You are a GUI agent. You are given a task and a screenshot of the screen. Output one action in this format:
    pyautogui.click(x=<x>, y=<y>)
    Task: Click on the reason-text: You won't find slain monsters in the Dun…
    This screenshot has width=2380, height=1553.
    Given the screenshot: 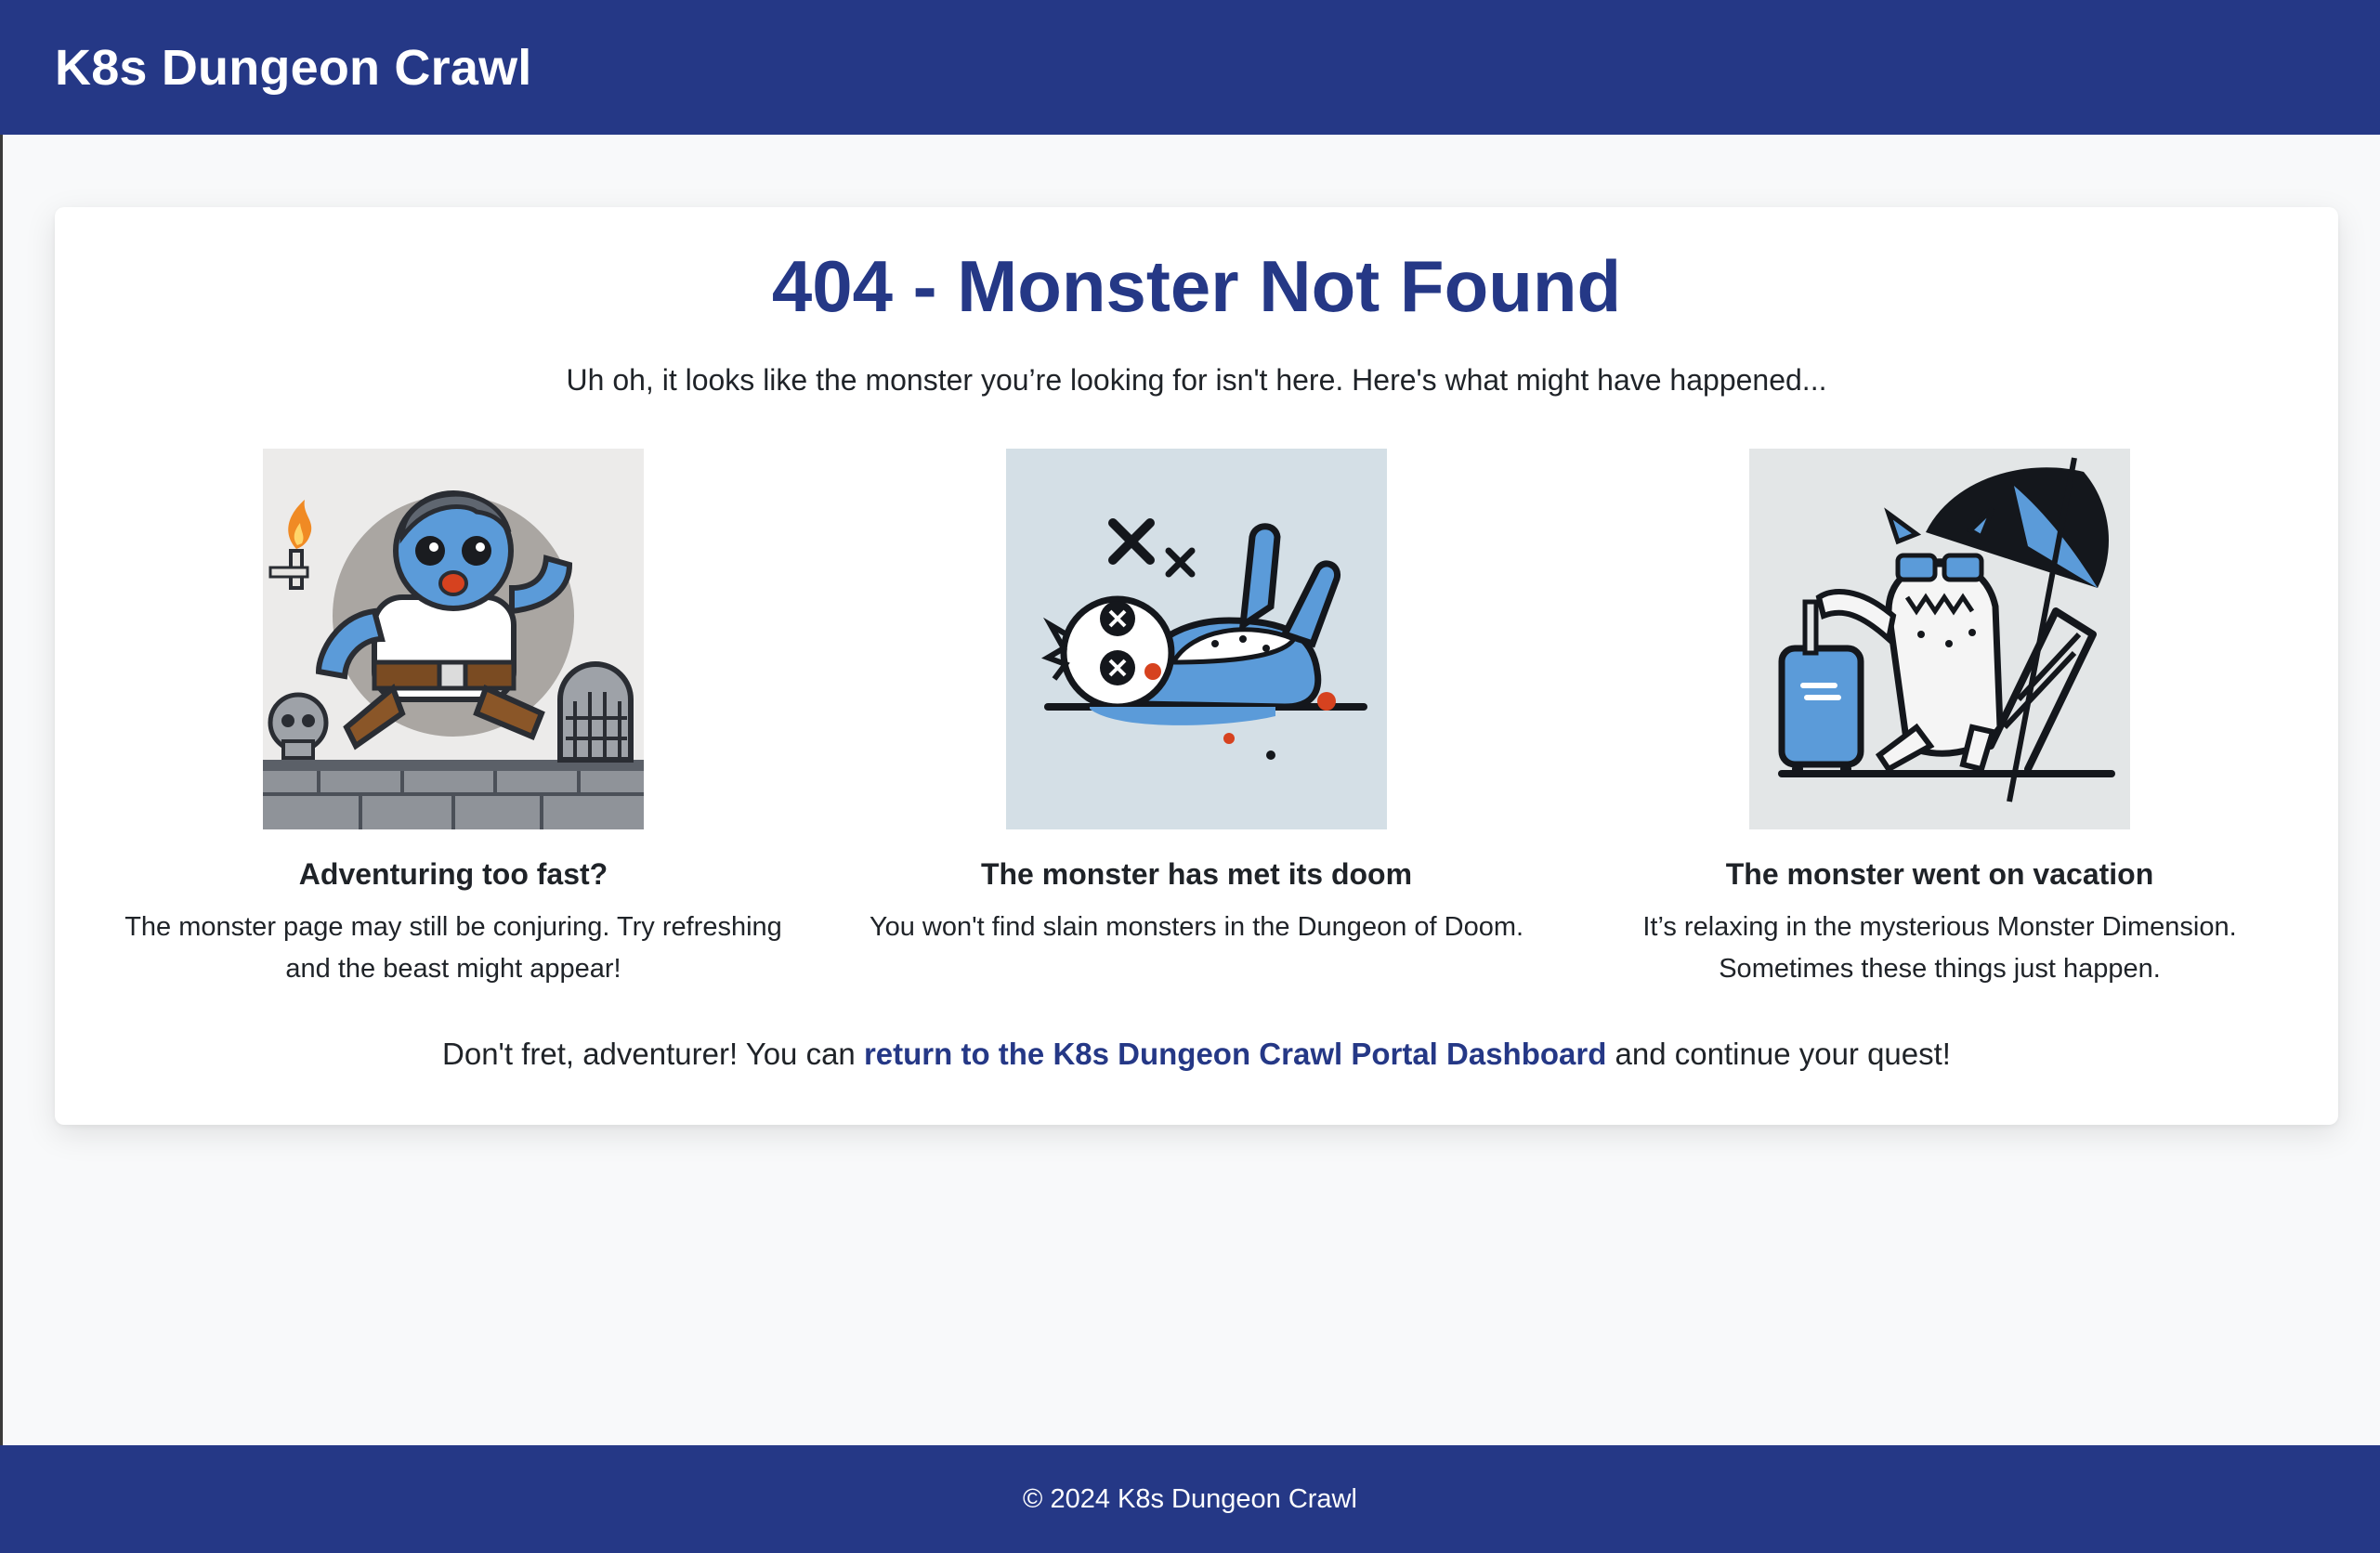 What is the action you would take?
    pyautogui.click(x=1196, y=927)
    